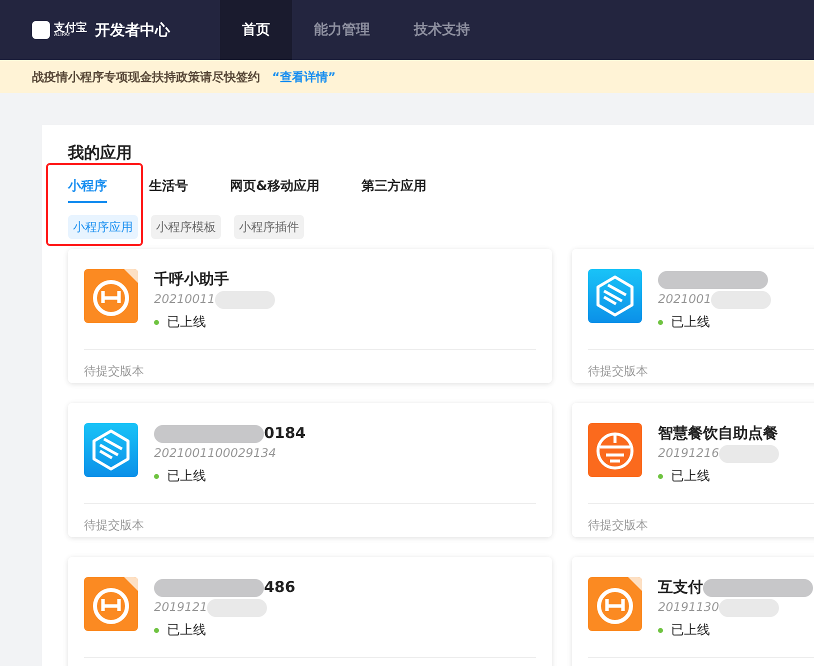 Image resolution: width=814 pixels, height=666 pixels. What do you see at coordinates (310, 470) in the screenshot?
I see `app-card: 0184 2021001100029134 已上线 待提交版本` at bounding box center [310, 470].